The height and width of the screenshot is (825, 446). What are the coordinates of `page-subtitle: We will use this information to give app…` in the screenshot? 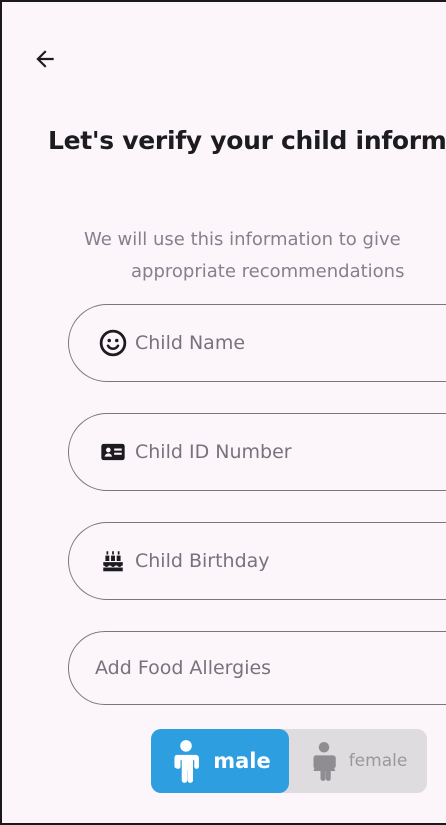 It's located at (265, 256).